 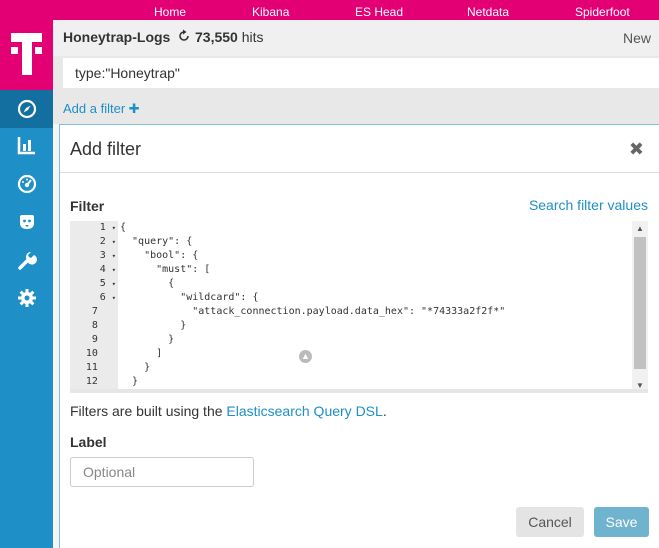 I want to click on line-number: 5 ▾, so click(x=107, y=283).